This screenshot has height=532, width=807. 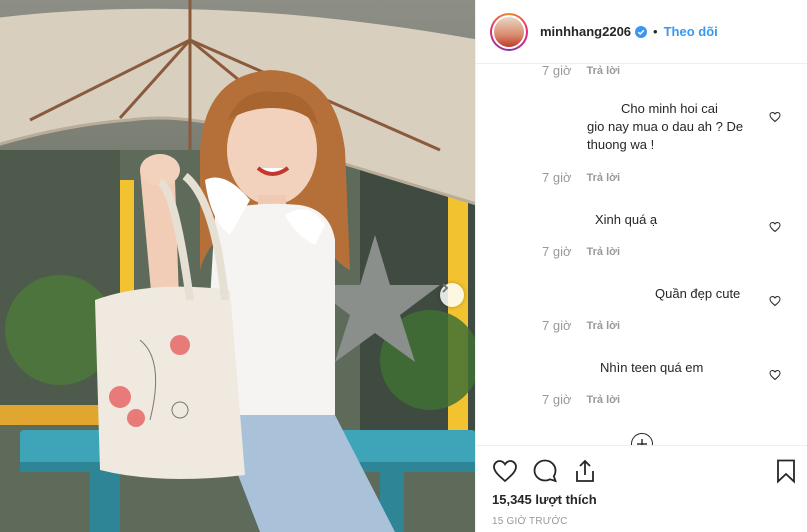 What do you see at coordinates (698, 293) in the screenshot?
I see `comment-text-line: Quần đẹp cute` at bounding box center [698, 293].